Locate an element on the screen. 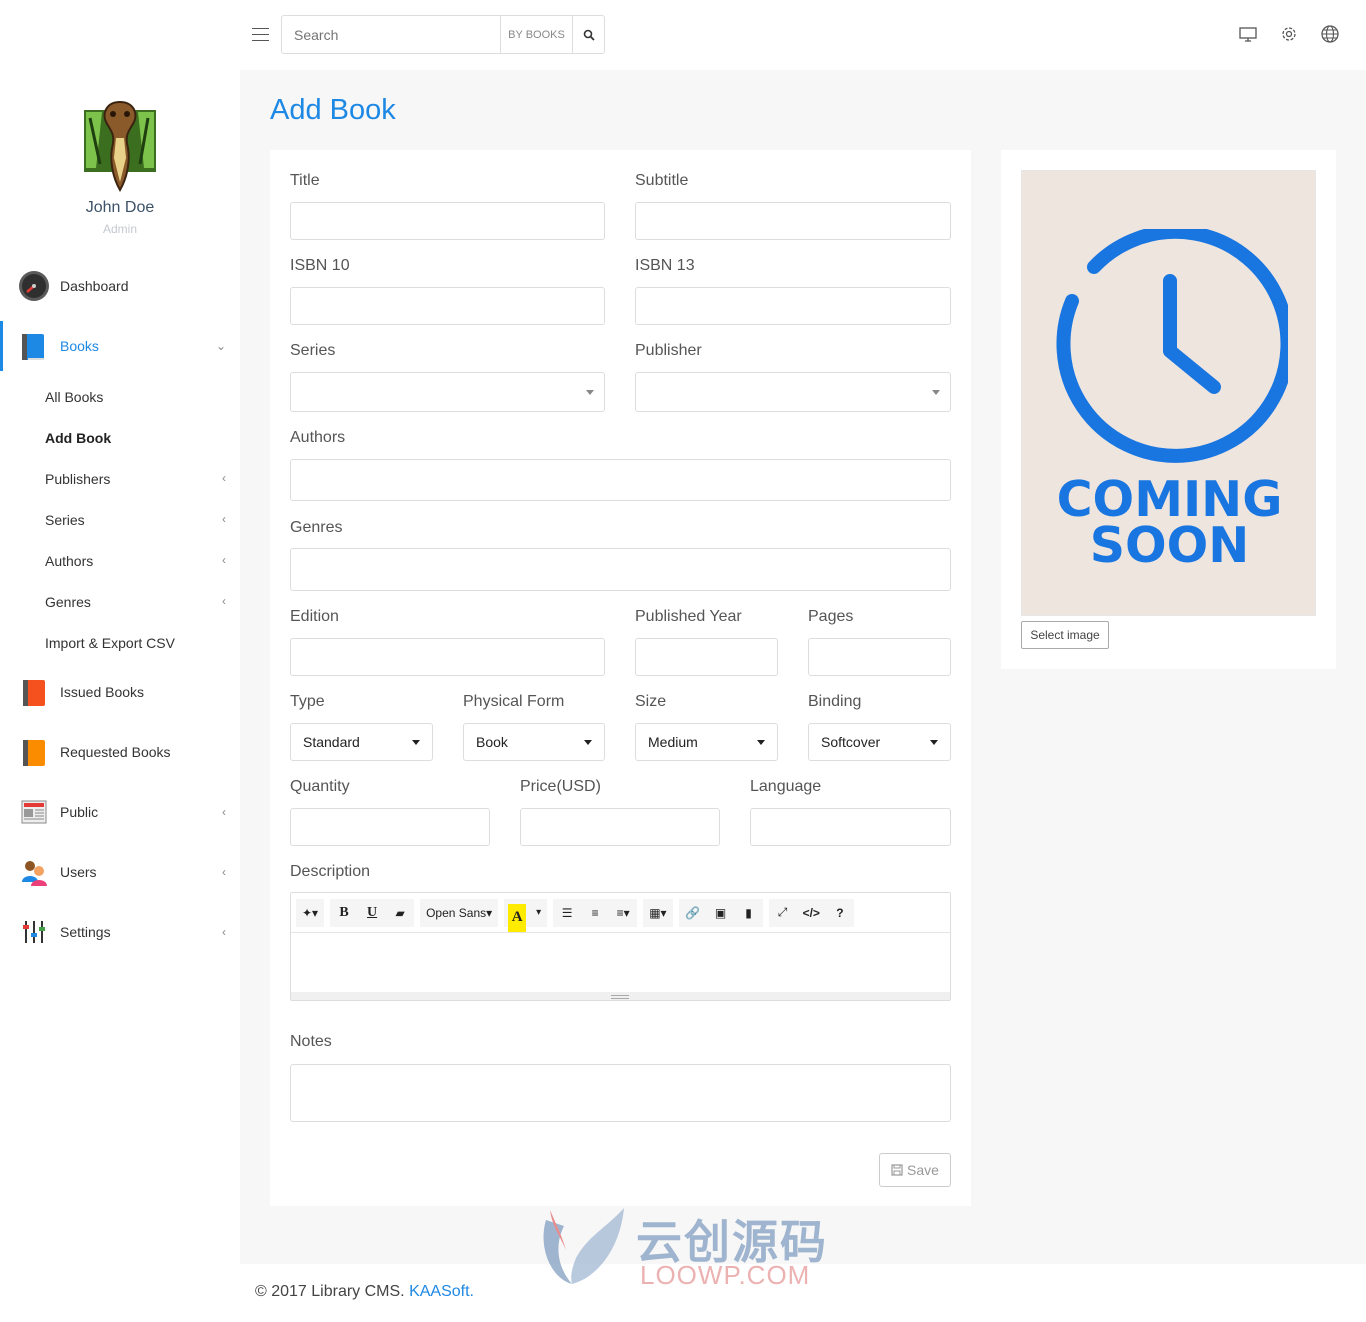  type-dropdown: Standard is located at coordinates (361, 742).